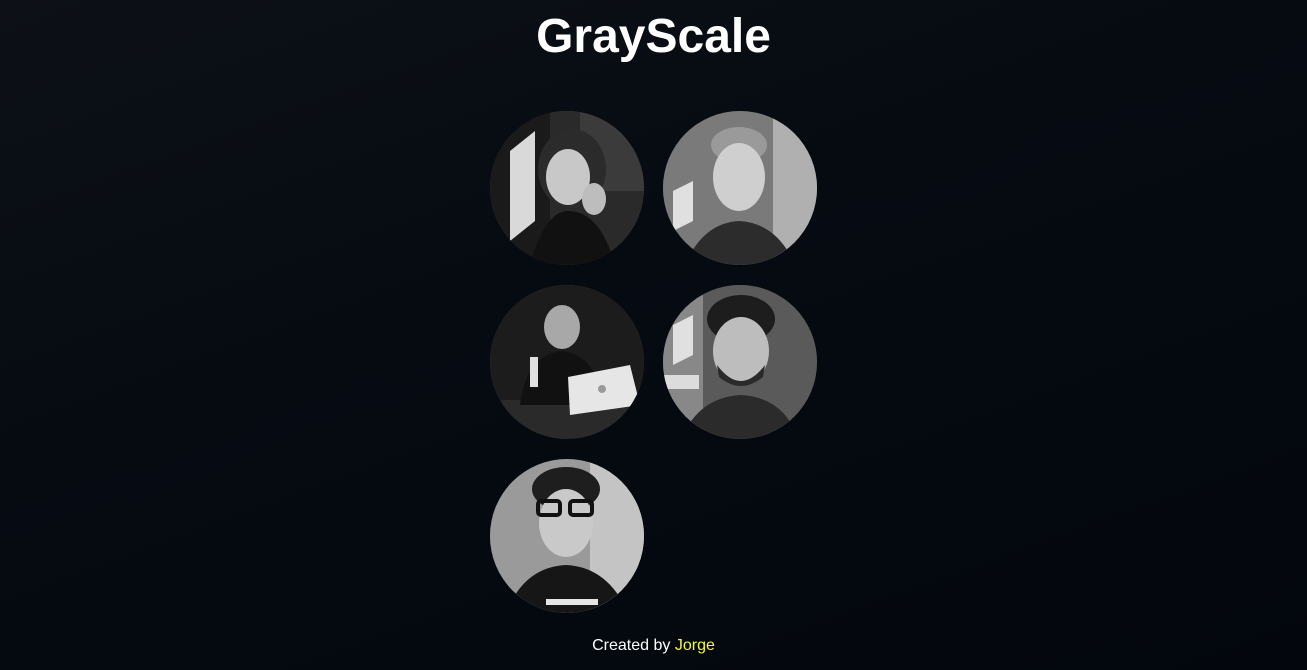  I want to click on footer-prefix: Created by, so click(633, 645).